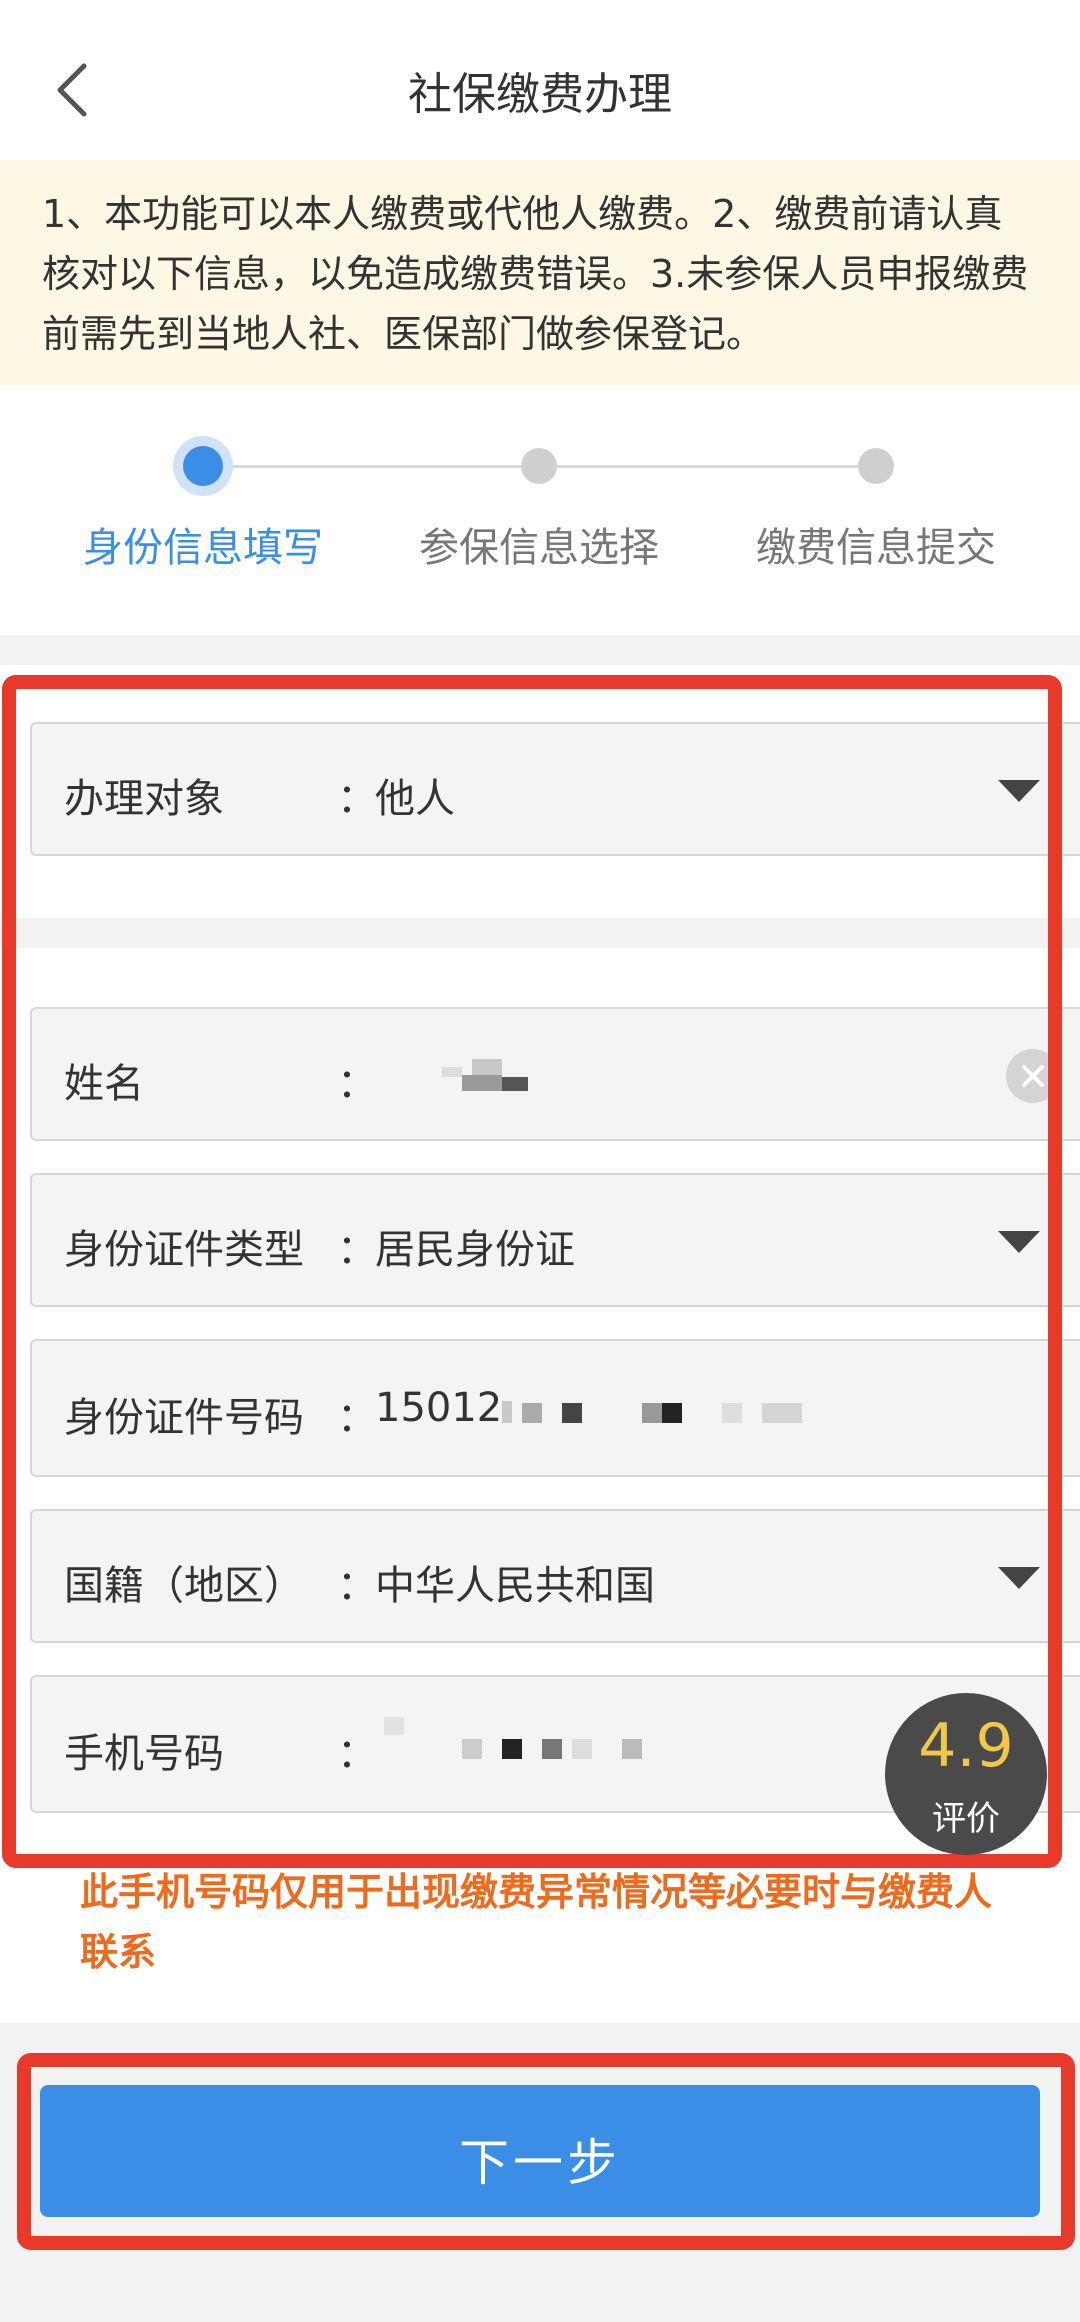  Describe the element at coordinates (415, 799) in the screenshot. I see `target-value: 他人` at that location.